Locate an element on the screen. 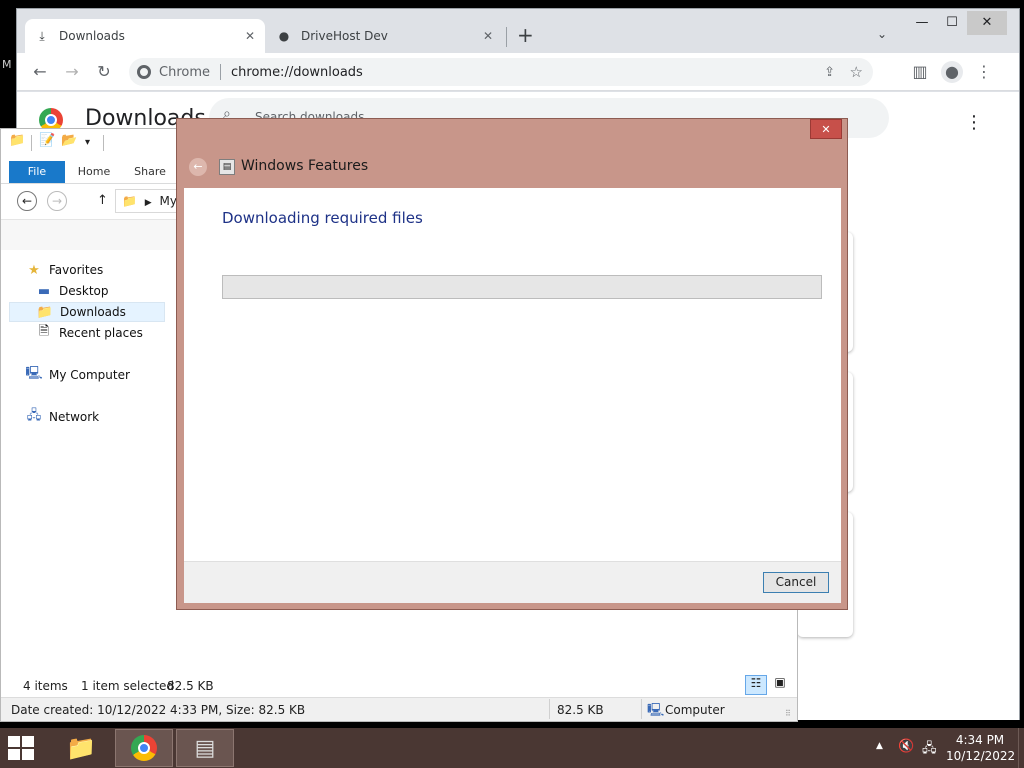  dialog-back-button: ← is located at coordinates (198, 167).